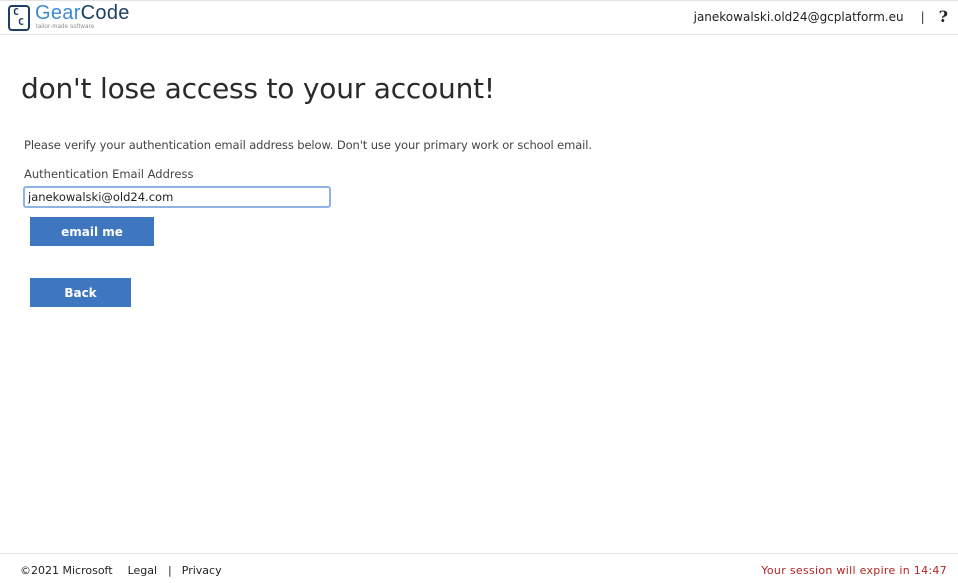 The image size is (958, 583). What do you see at coordinates (19, 18) in the screenshot?
I see `gearcode-logo-icon: CC` at bounding box center [19, 18].